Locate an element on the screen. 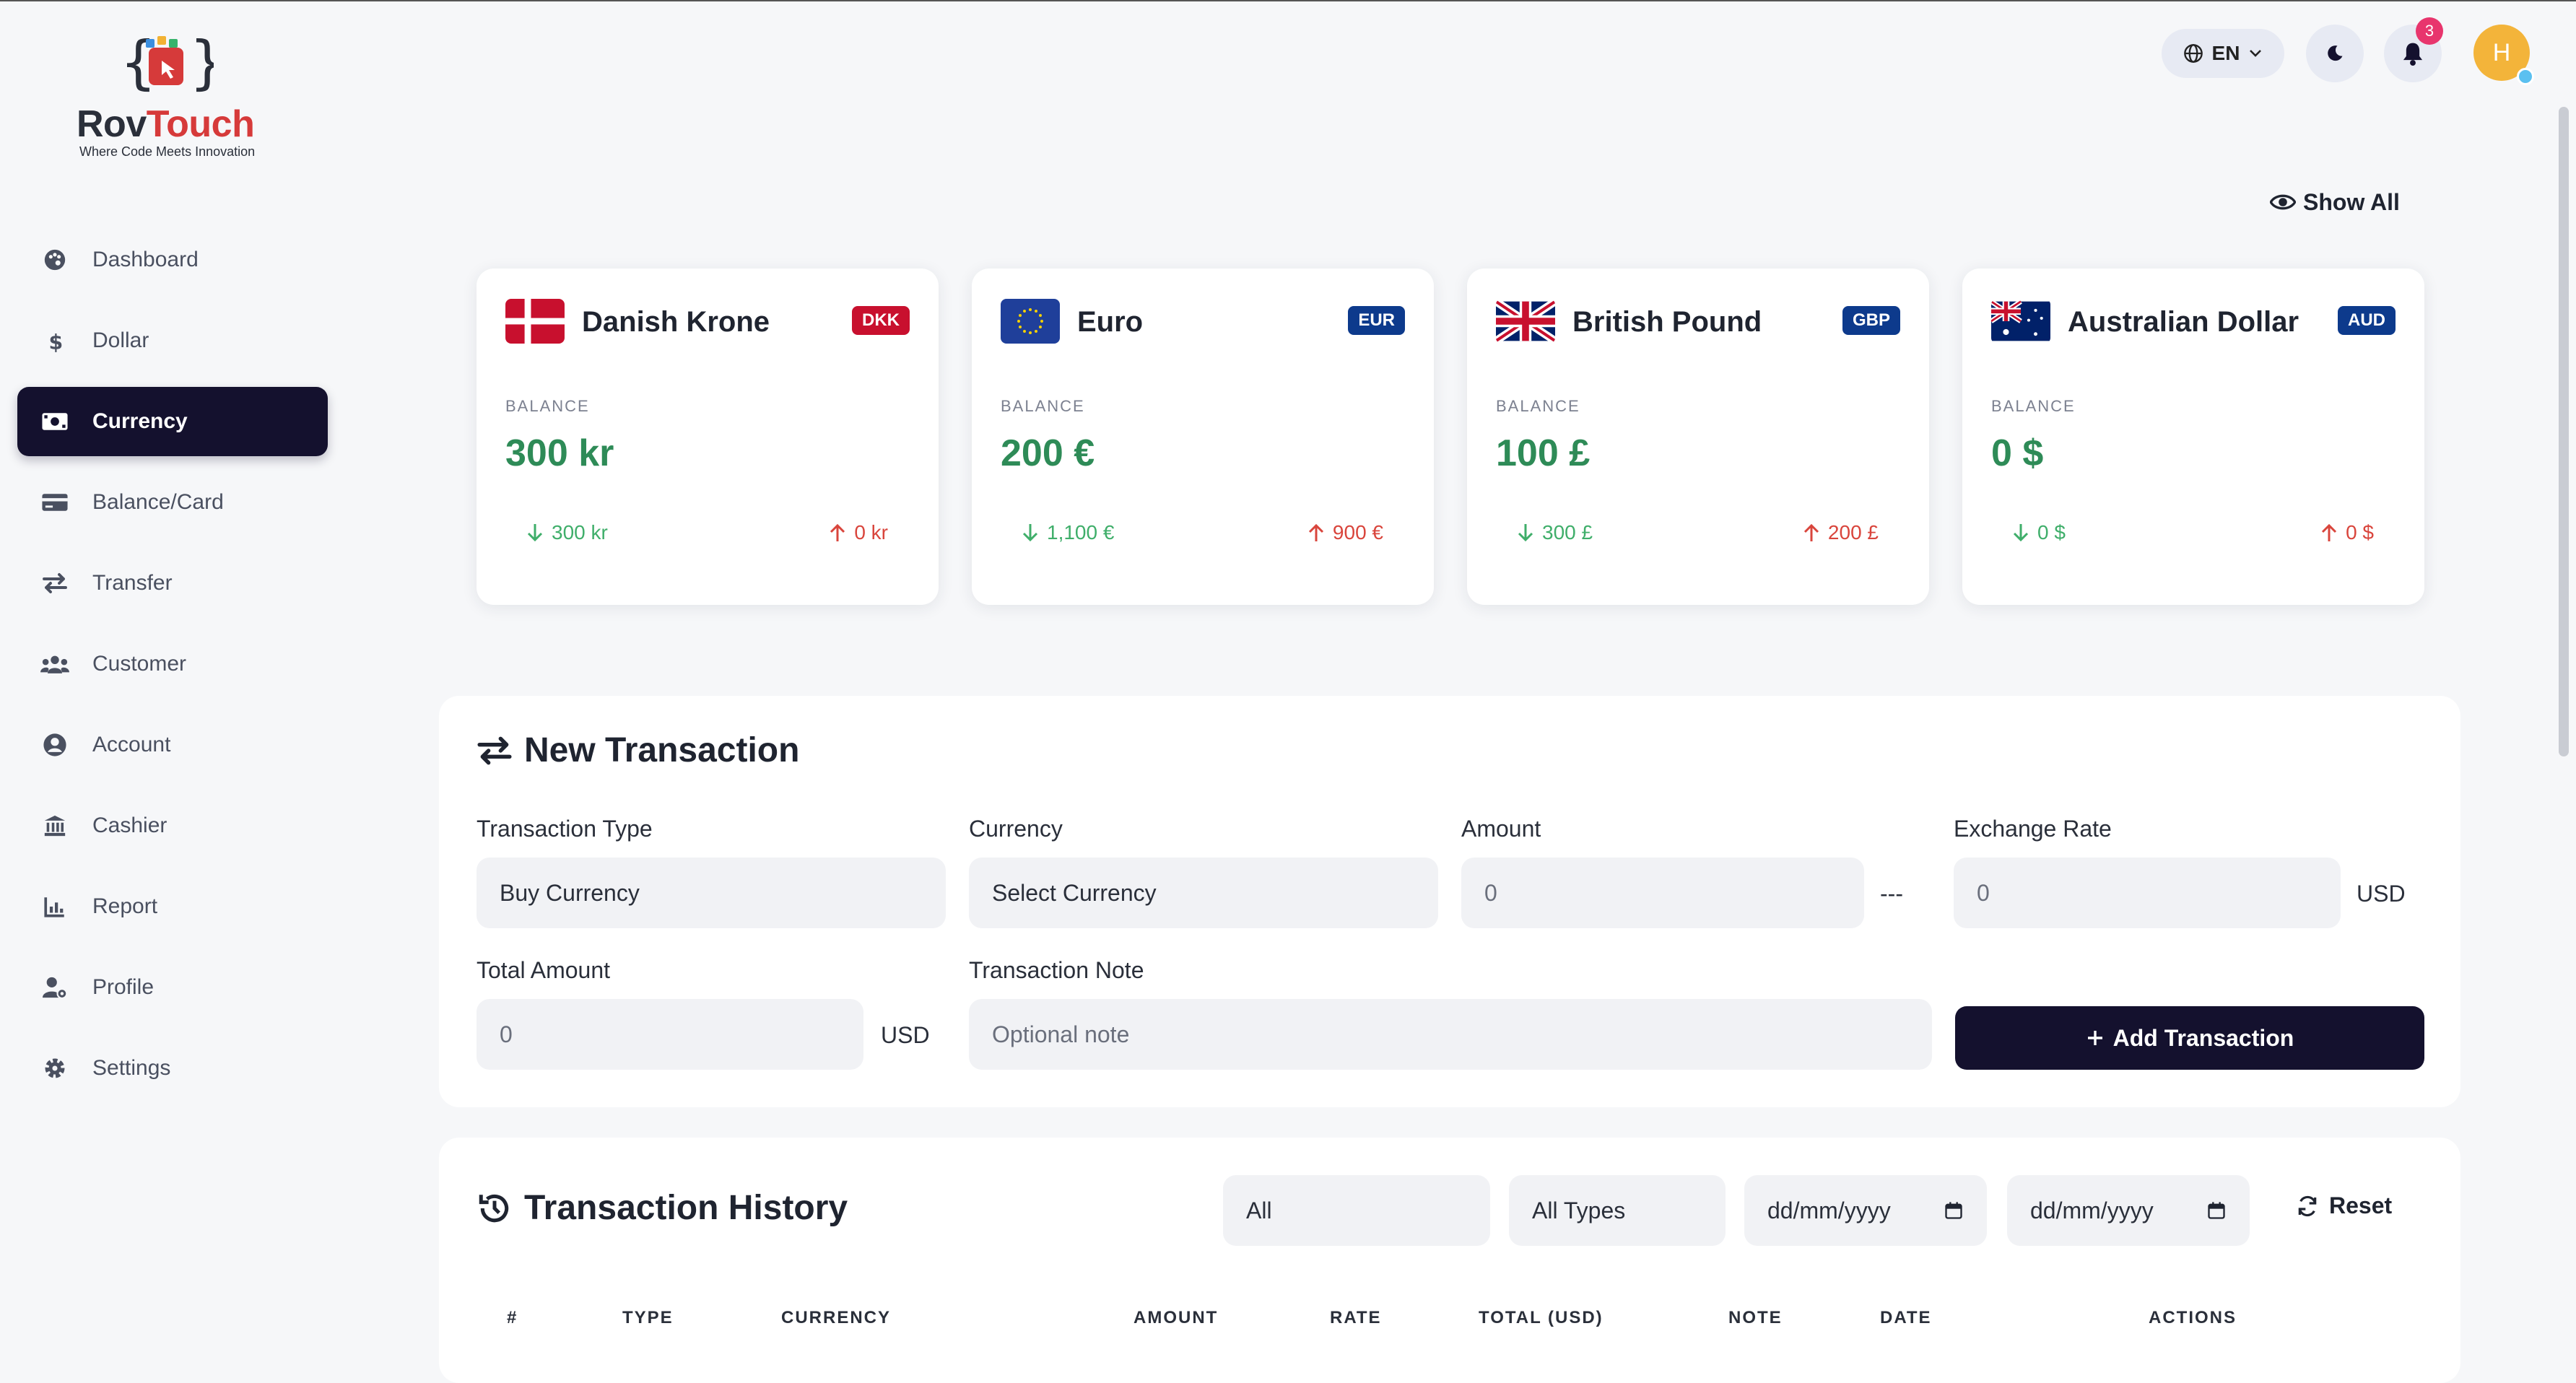  sidebar-item-transfer: Transfer is located at coordinates (172, 583).